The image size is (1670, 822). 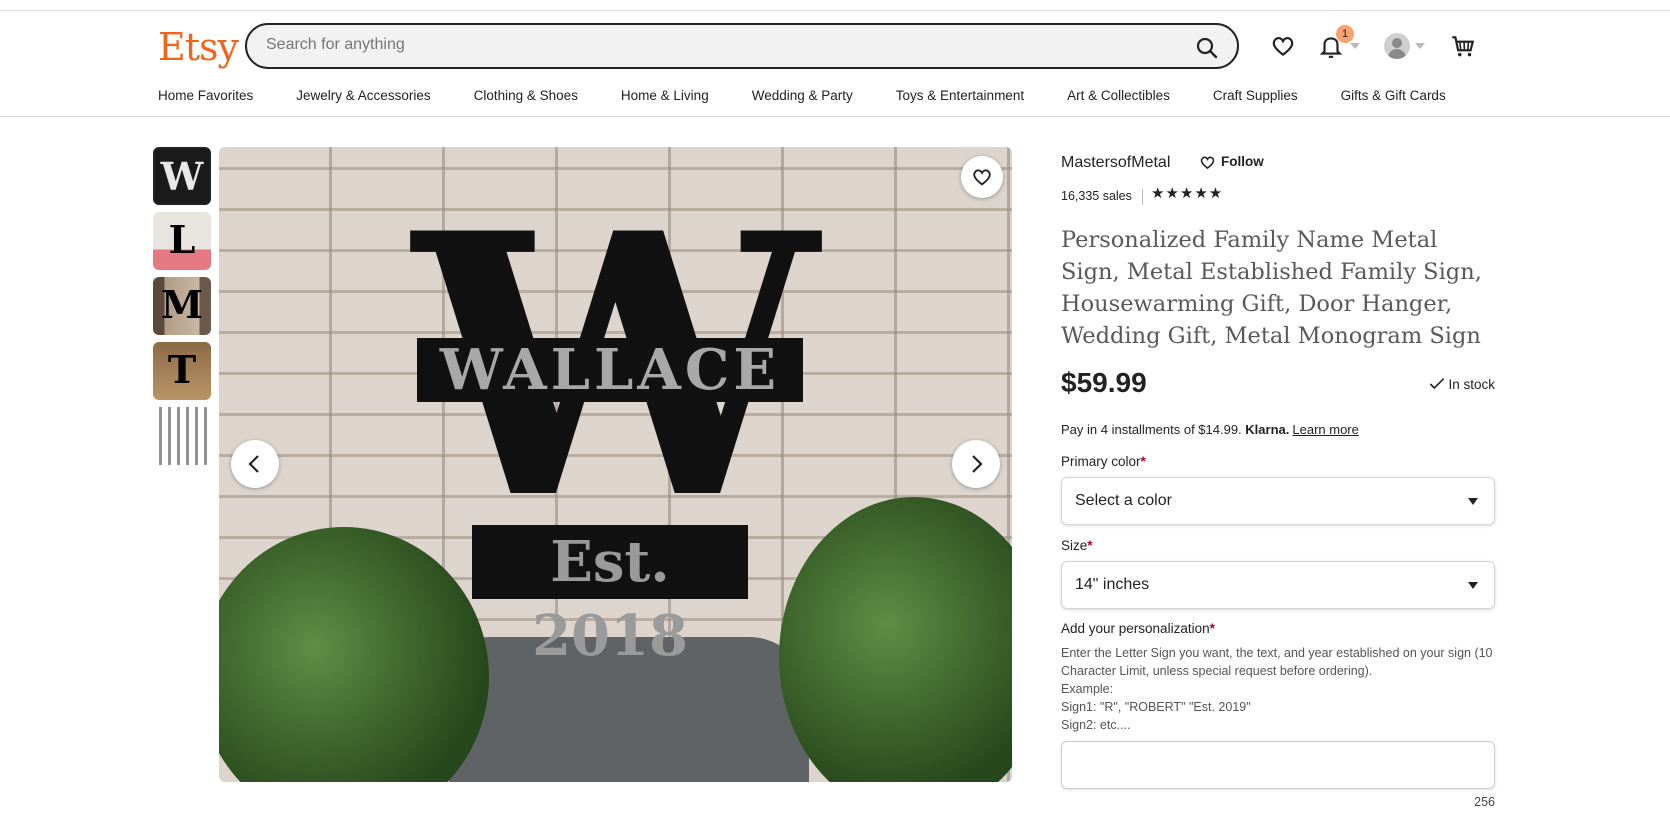 What do you see at coordinates (363, 95) in the screenshot?
I see `nav-jewelry-accessories: Jewelry & Accessories` at bounding box center [363, 95].